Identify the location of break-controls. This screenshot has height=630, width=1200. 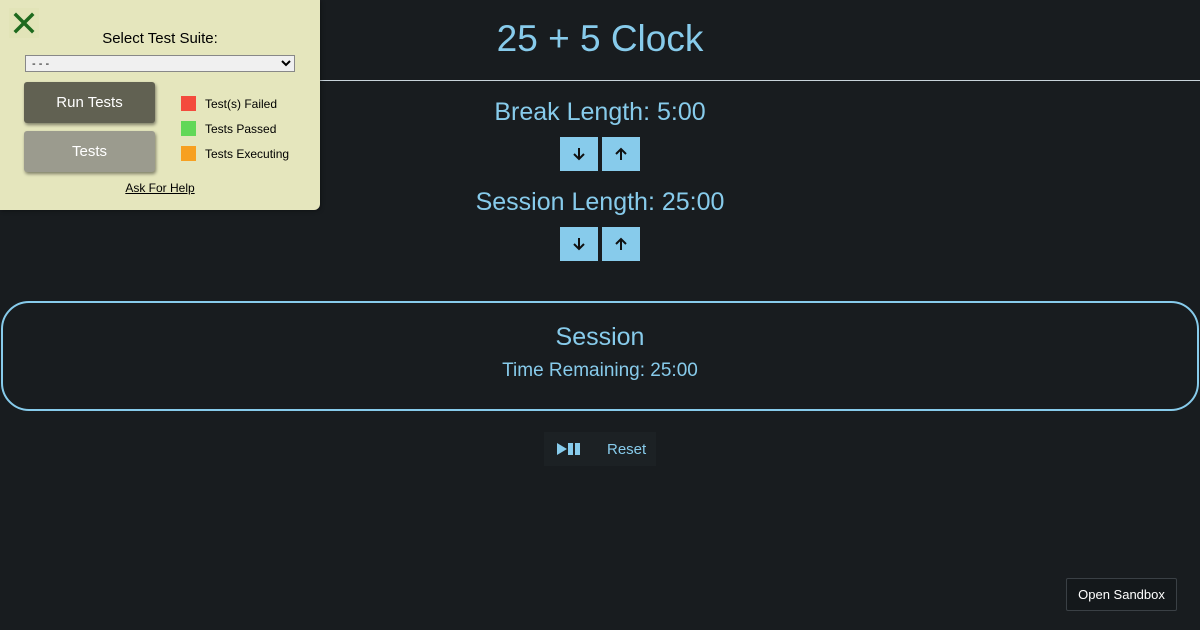
(600, 154).